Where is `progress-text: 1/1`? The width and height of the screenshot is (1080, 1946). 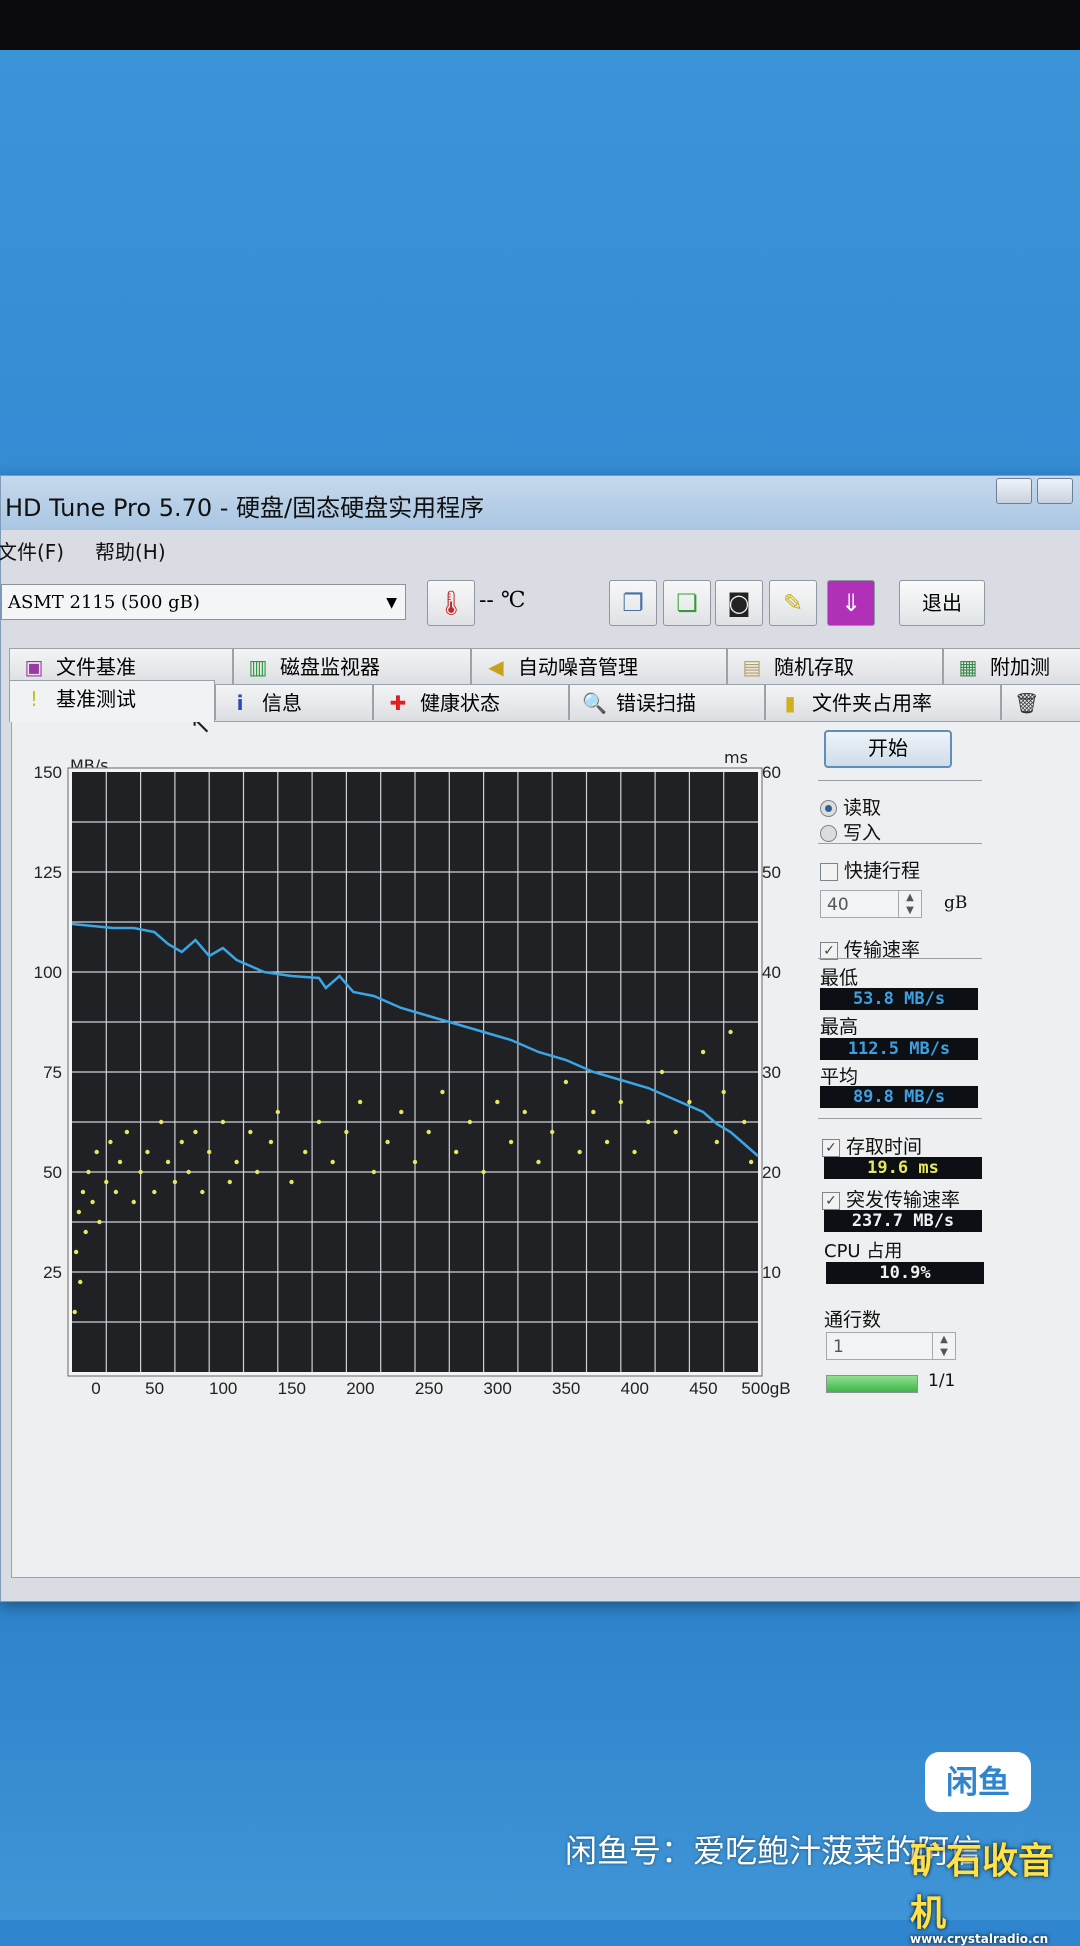 progress-text: 1/1 is located at coordinates (942, 1381).